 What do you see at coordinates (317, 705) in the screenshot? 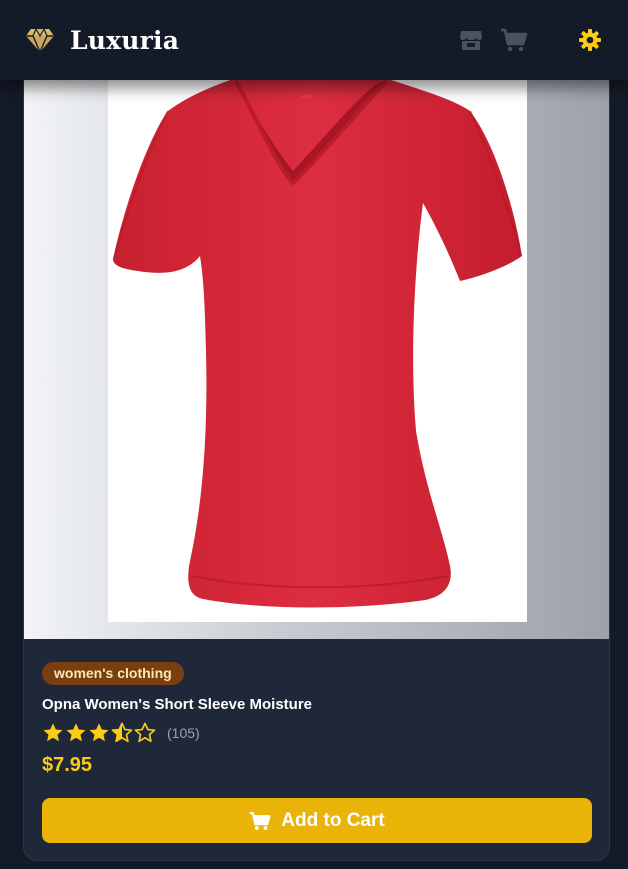
I see `product-title: Opna Women's Short Sleeve Moisture` at bounding box center [317, 705].